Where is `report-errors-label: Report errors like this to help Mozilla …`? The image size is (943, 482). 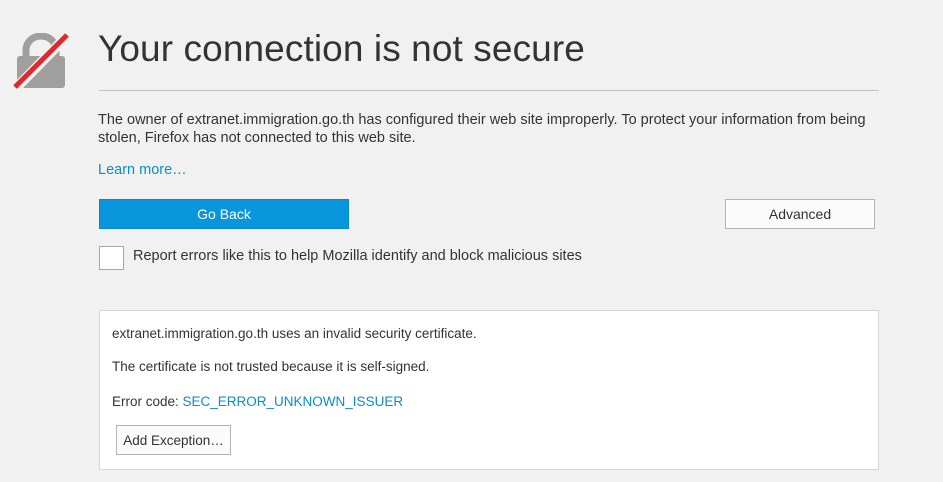
report-errors-label: Report errors like this to help Mozilla … is located at coordinates (357, 256).